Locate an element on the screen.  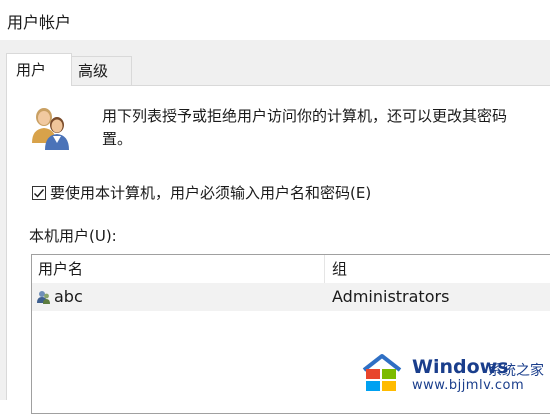
list-header: 用户名 组 is located at coordinates (291, 269).